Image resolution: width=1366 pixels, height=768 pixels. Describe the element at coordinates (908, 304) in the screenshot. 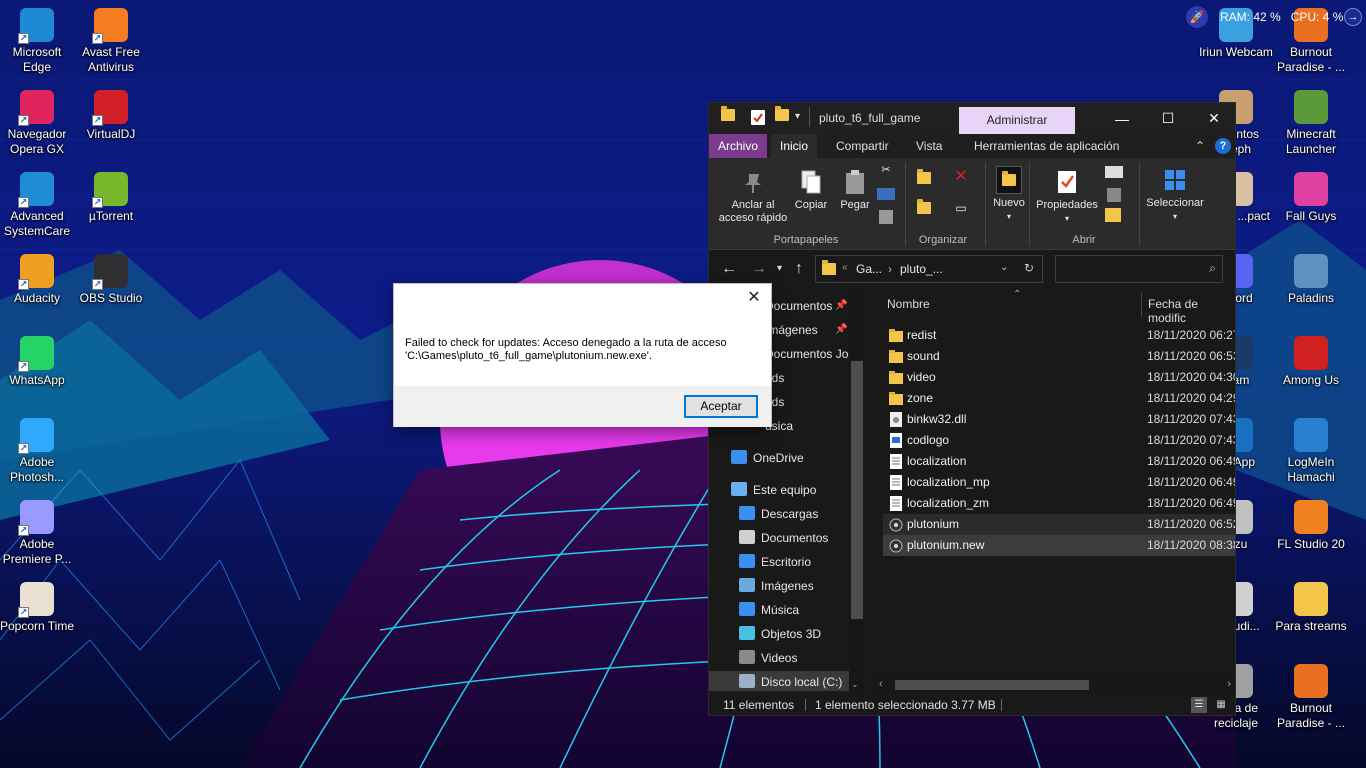

I see `column-header-name: Nombre` at that location.